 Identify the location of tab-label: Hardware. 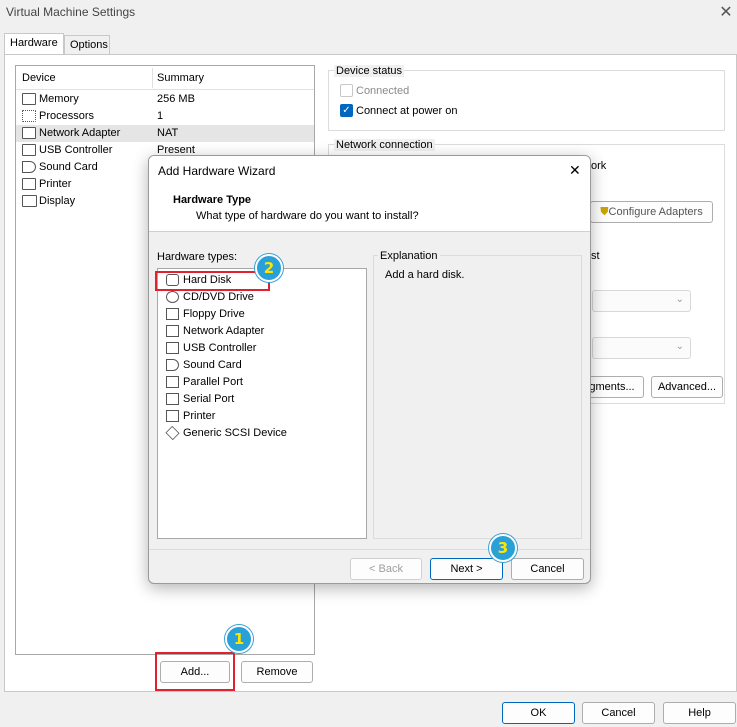
(34, 43).